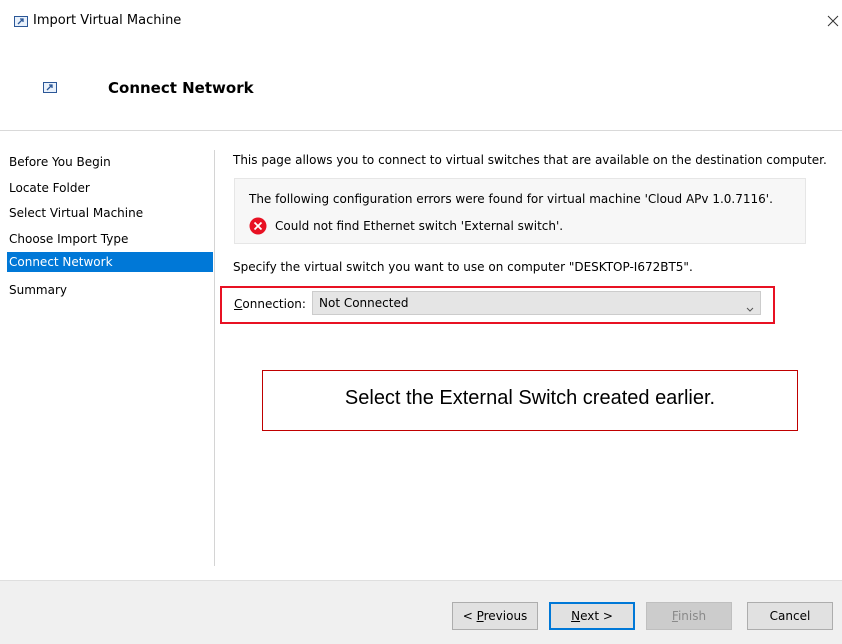  Describe the element at coordinates (480, 616) in the screenshot. I see `previous-accel: P` at that location.